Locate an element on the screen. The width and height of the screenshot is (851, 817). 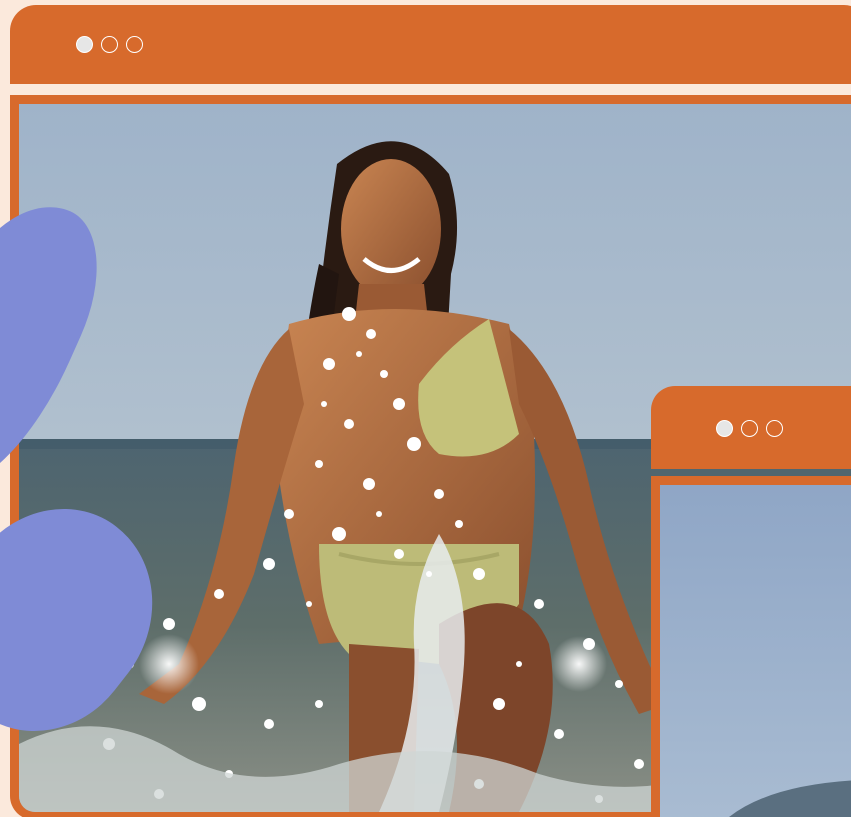
main-window-controls is located at coordinates (109, 44).